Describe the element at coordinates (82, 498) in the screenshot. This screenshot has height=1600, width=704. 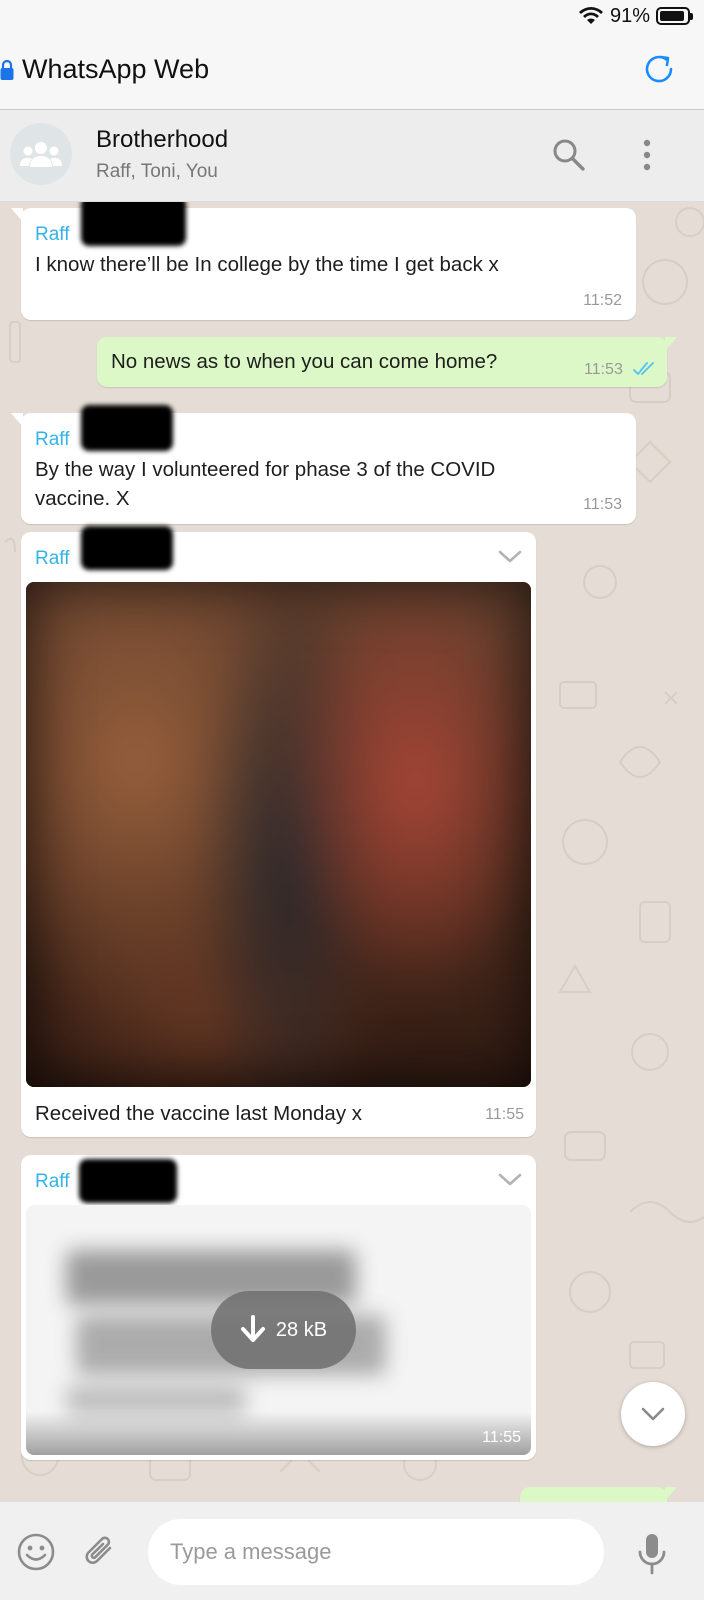
I see `message-text-line-2: vaccine. X` at that location.